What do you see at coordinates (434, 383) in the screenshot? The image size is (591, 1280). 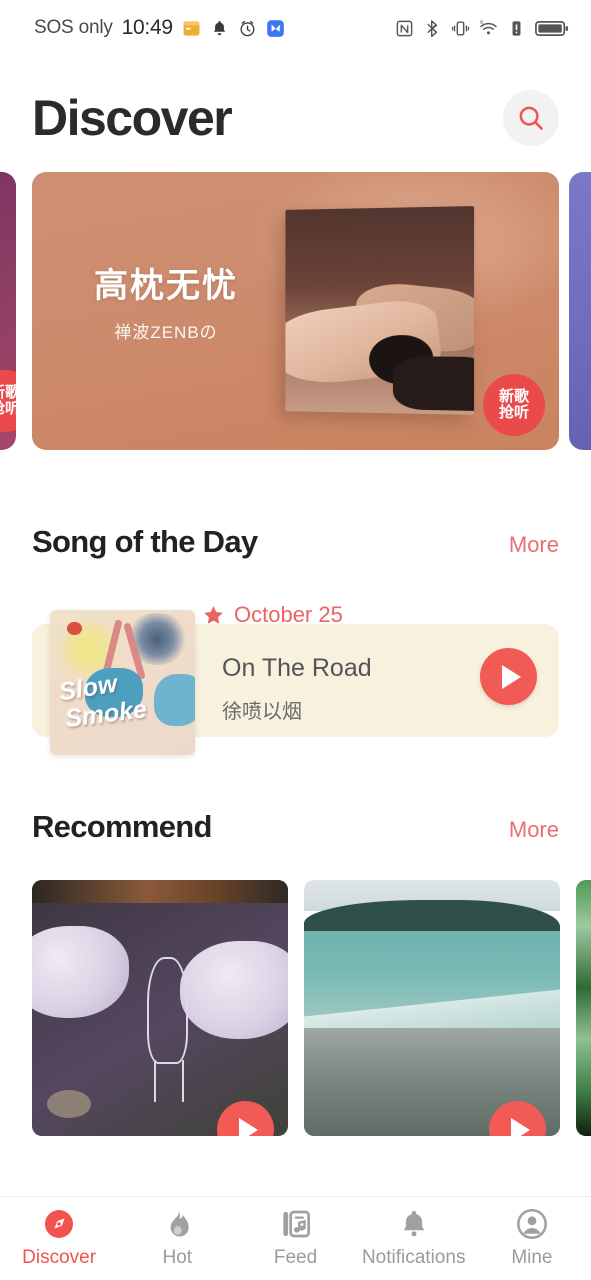 I see `album-art-body` at bounding box center [434, 383].